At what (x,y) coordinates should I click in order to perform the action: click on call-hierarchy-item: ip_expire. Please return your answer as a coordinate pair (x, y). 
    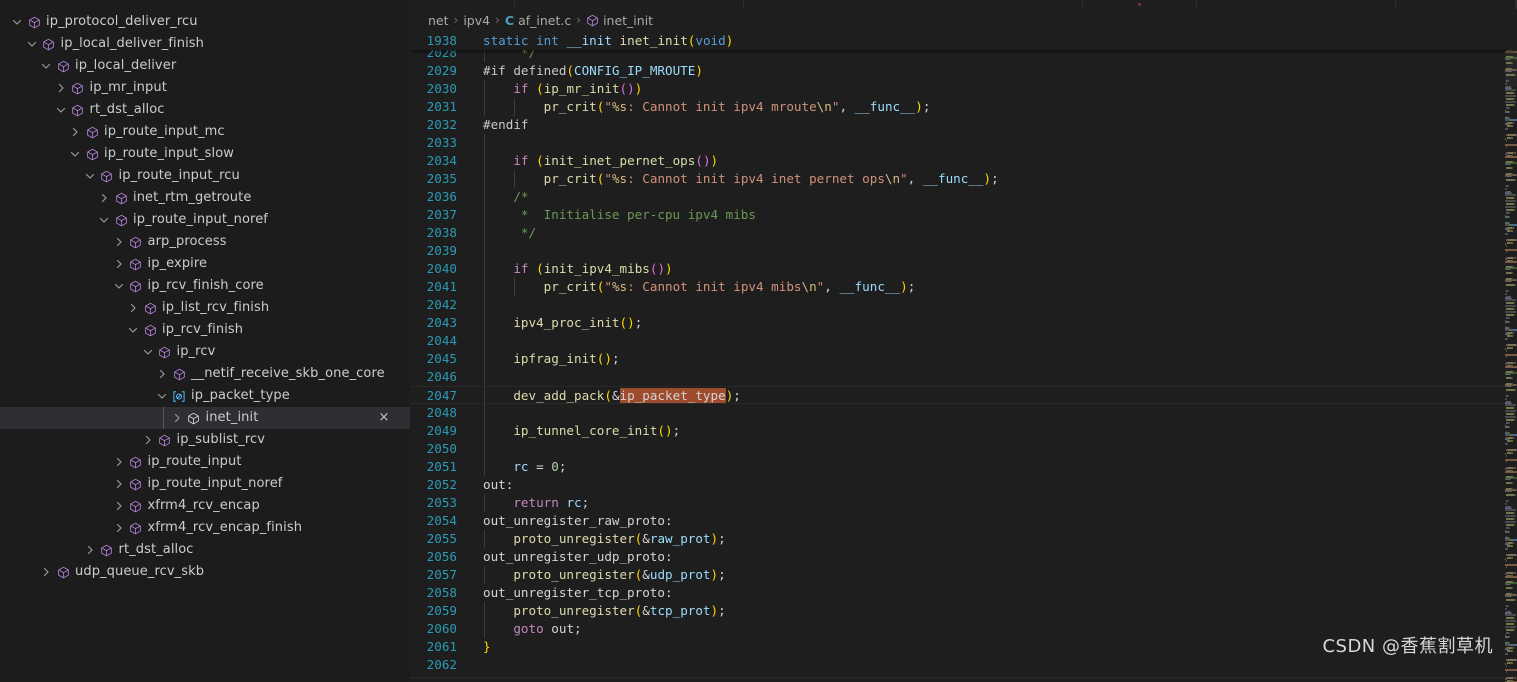
    Looking at the image, I should click on (205, 264).